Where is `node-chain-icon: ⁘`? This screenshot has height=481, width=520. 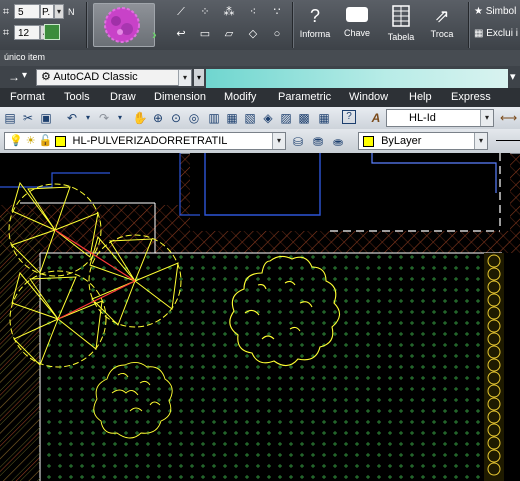 node-chain-icon: ⁘ is located at coordinates (205, 12).